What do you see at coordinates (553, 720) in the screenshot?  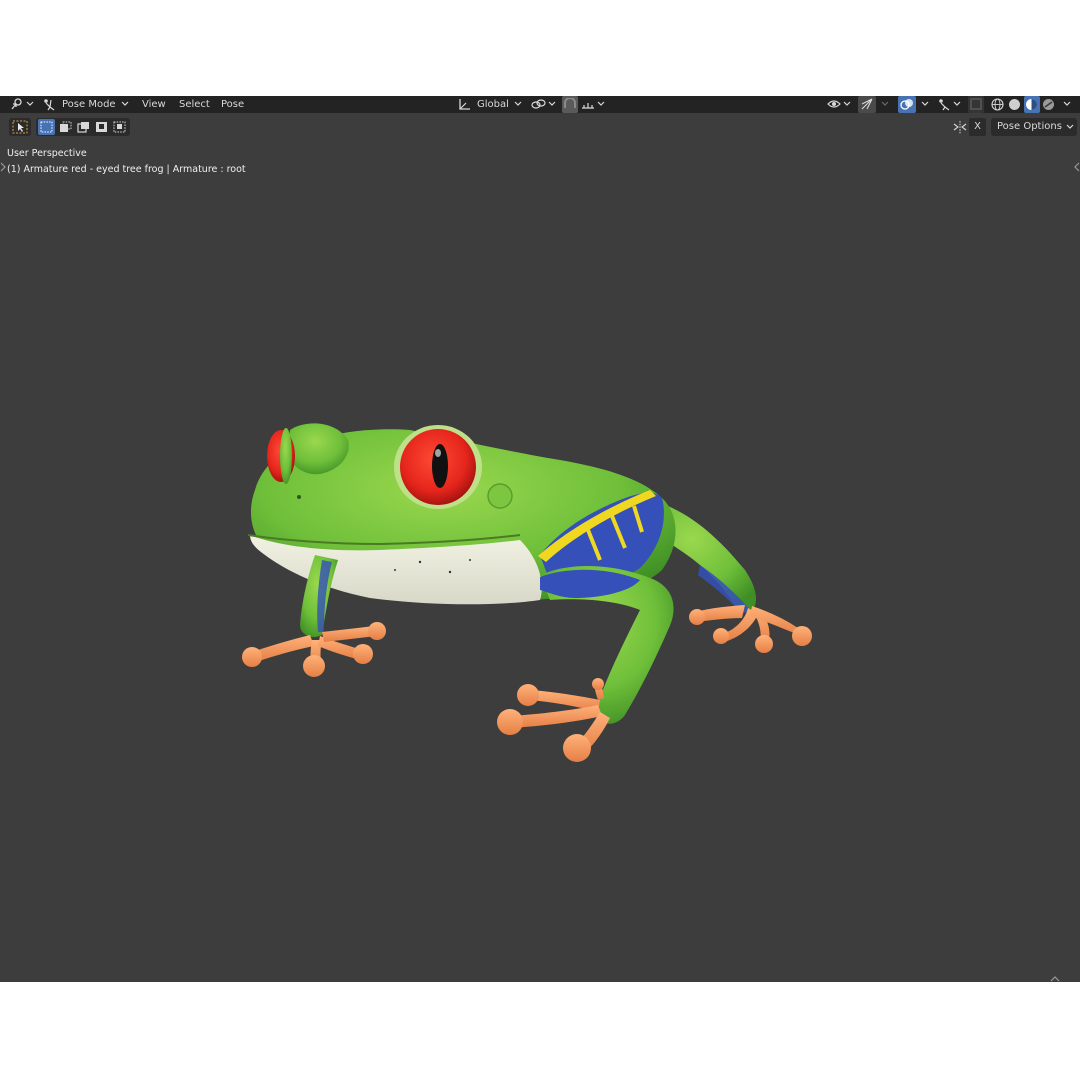 I see `front-right-foot` at bounding box center [553, 720].